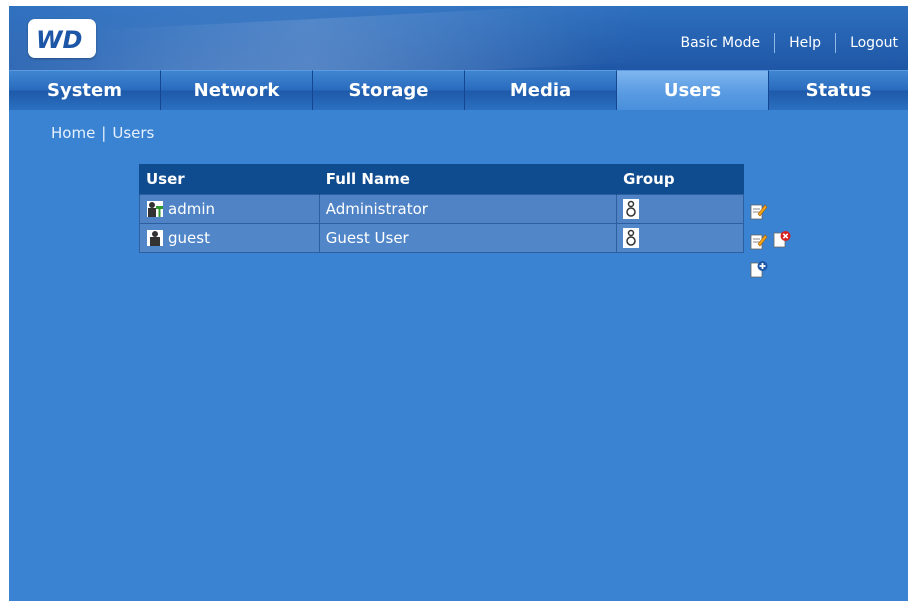 The height and width of the screenshot is (601, 908). I want to click on top-links: Basic Mode Help Logout, so click(789, 43).